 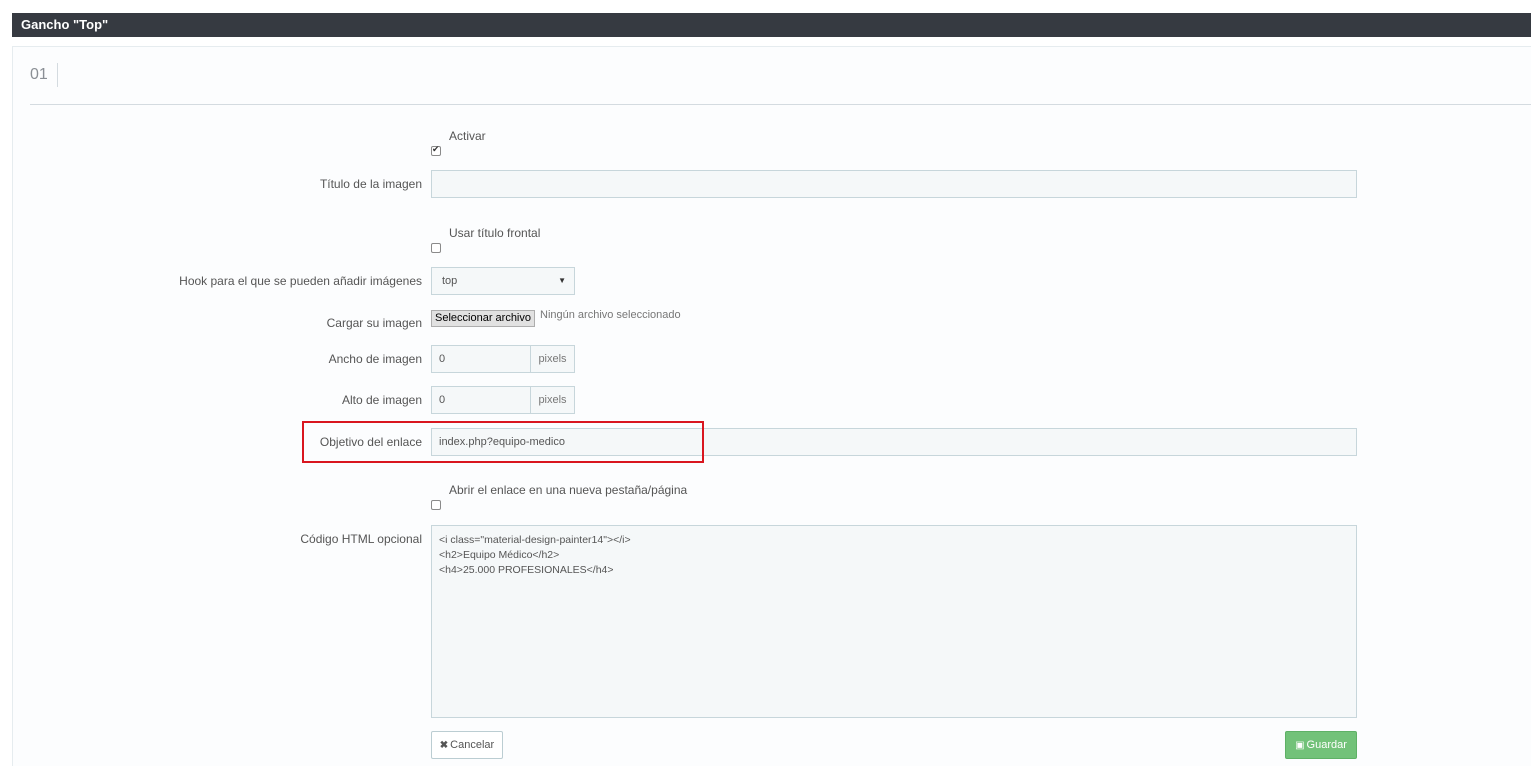 What do you see at coordinates (552, 400) in the screenshot?
I see `alto-unit: pixels` at bounding box center [552, 400].